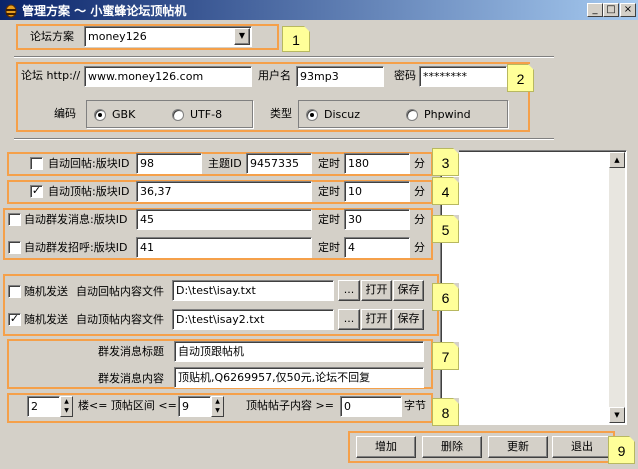 This screenshot has height=469, width=638. I want to click on url-input: www.money126.com, so click(168, 76).